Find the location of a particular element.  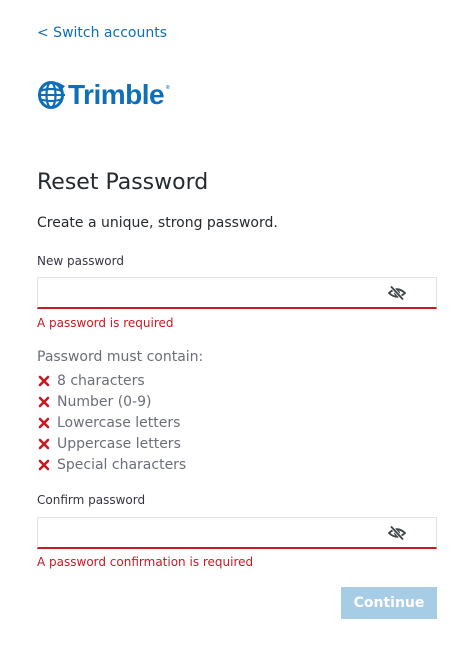

new-password-input is located at coordinates (216, 292).